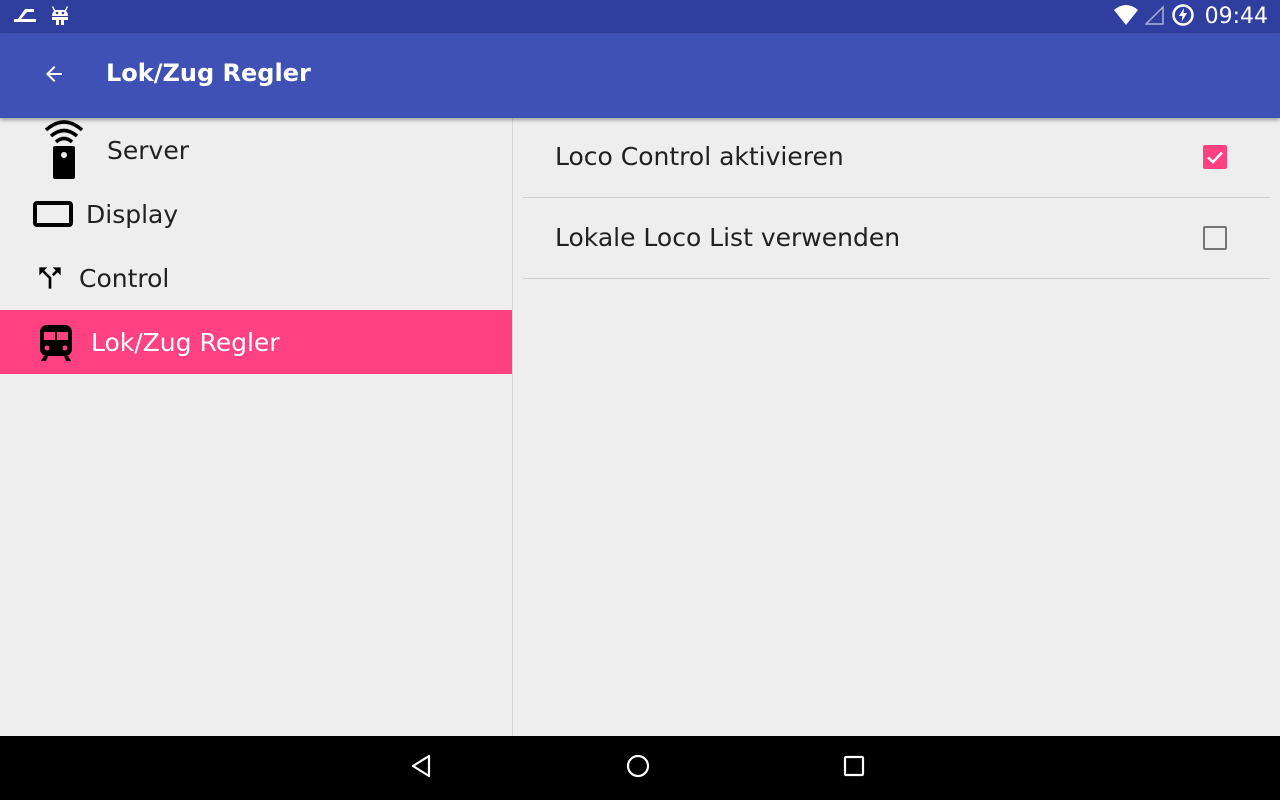 The height and width of the screenshot is (800, 1280). Describe the element at coordinates (185, 342) in the screenshot. I see `sidebar-item-label: Lok/Zug Regler` at that location.